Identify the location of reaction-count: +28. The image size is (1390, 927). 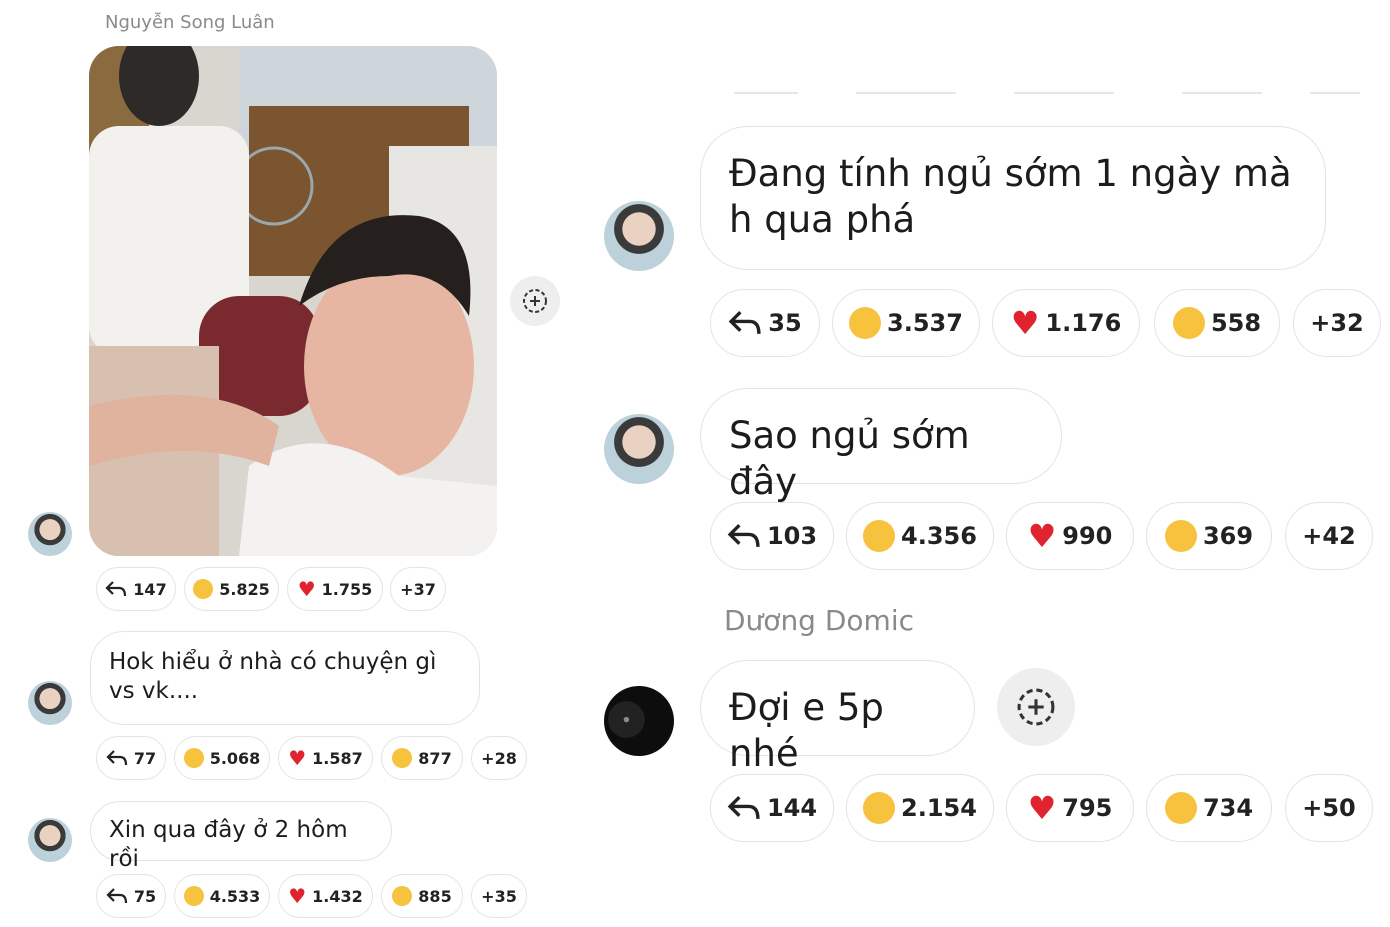
(499, 758).